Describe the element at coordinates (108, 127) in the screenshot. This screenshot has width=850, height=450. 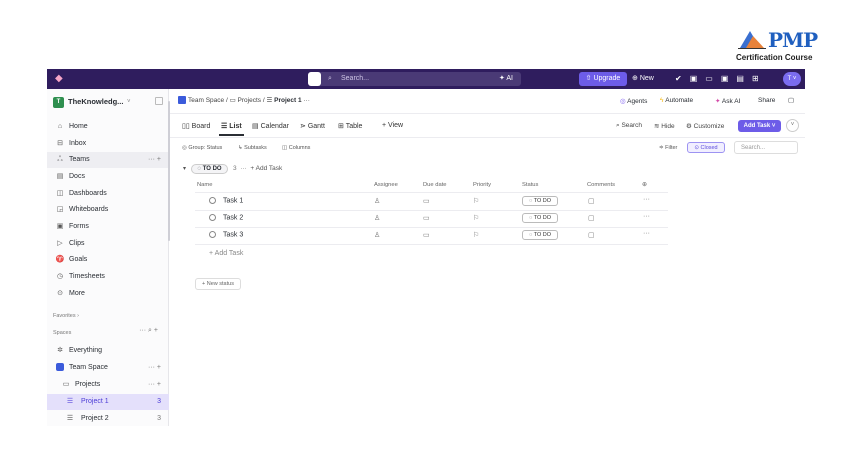
I see `sidebar-item-home: ⌂ Home` at that location.